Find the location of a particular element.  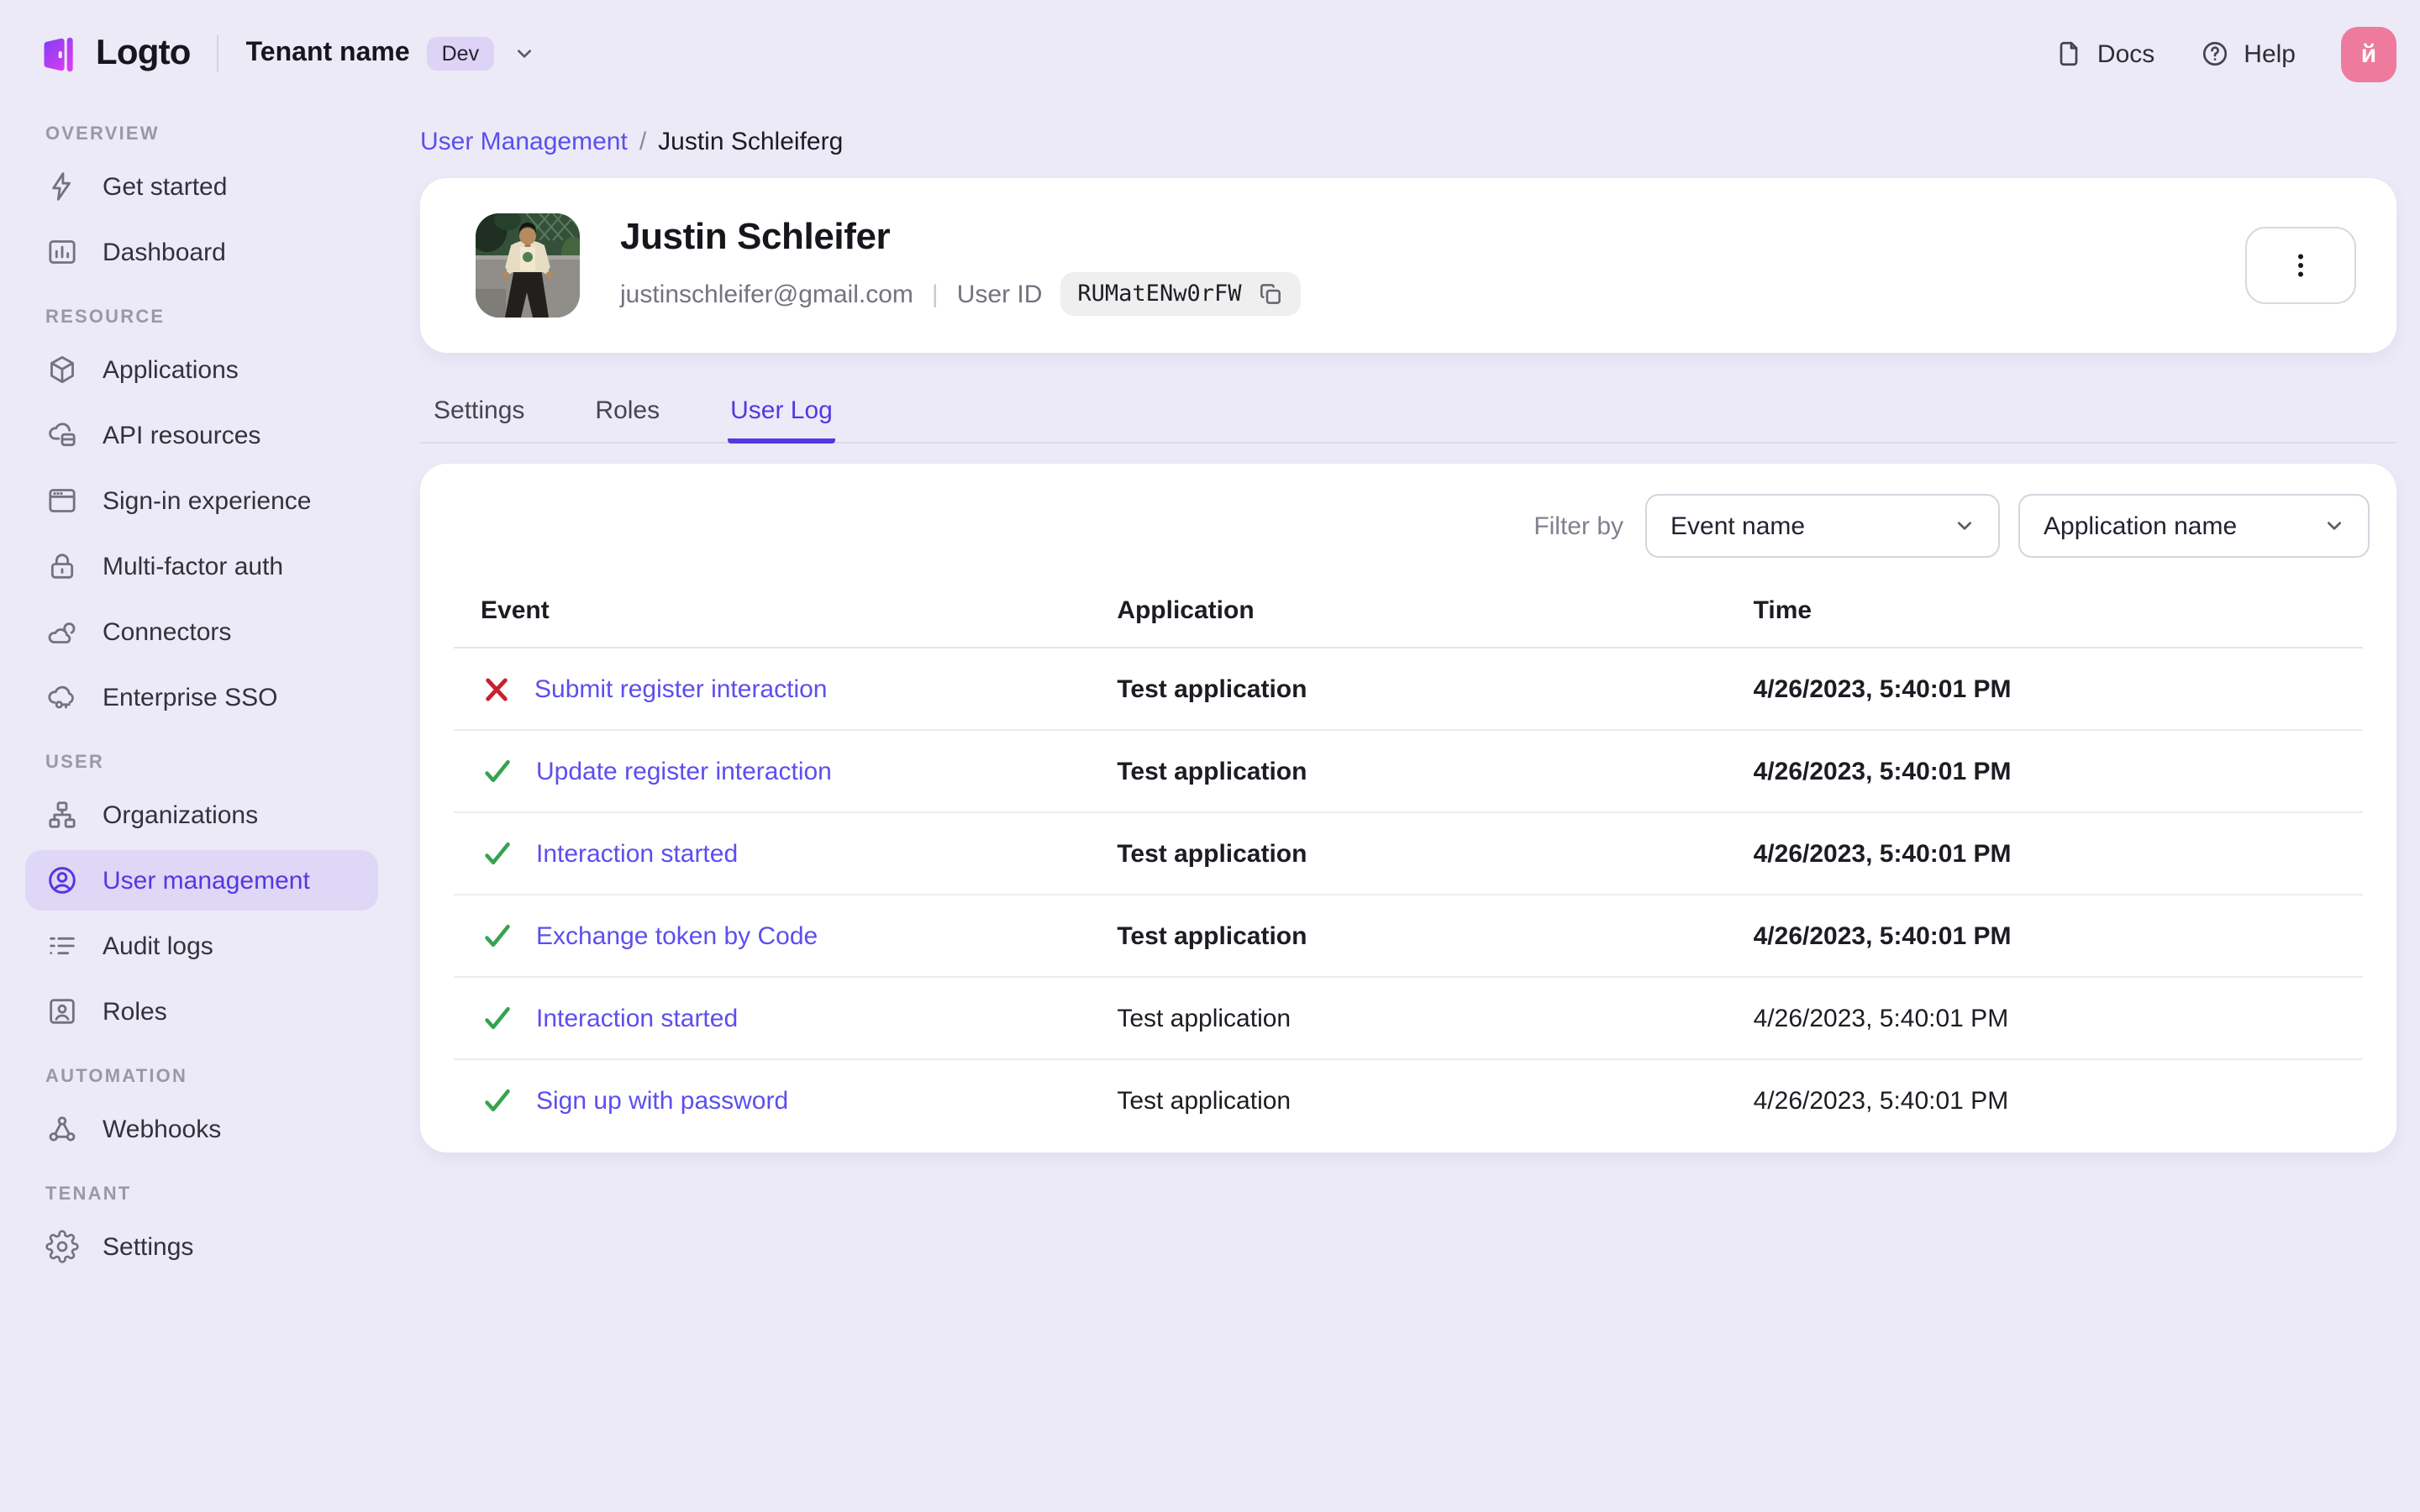

sidebar-item-dashboard: Dashboard is located at coordinates (202, 252).